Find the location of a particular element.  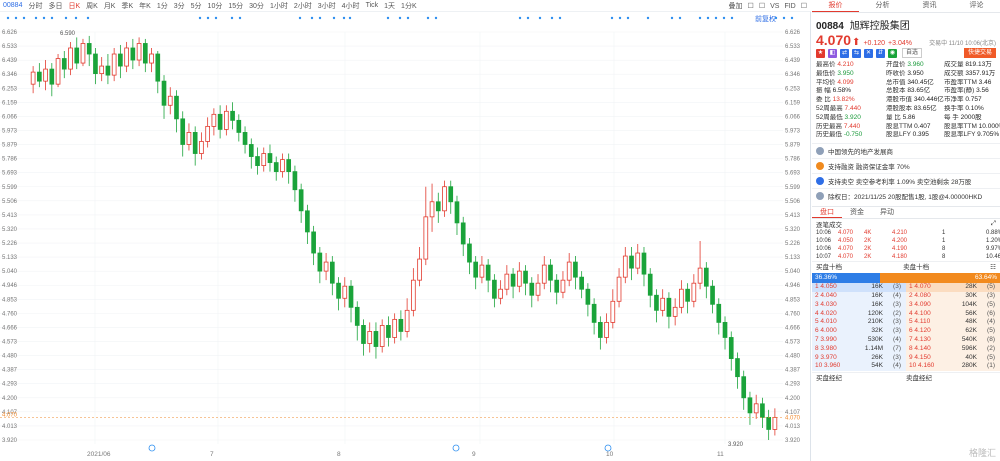

expand-icon: ⤢ is located at coordinates (993, 224).